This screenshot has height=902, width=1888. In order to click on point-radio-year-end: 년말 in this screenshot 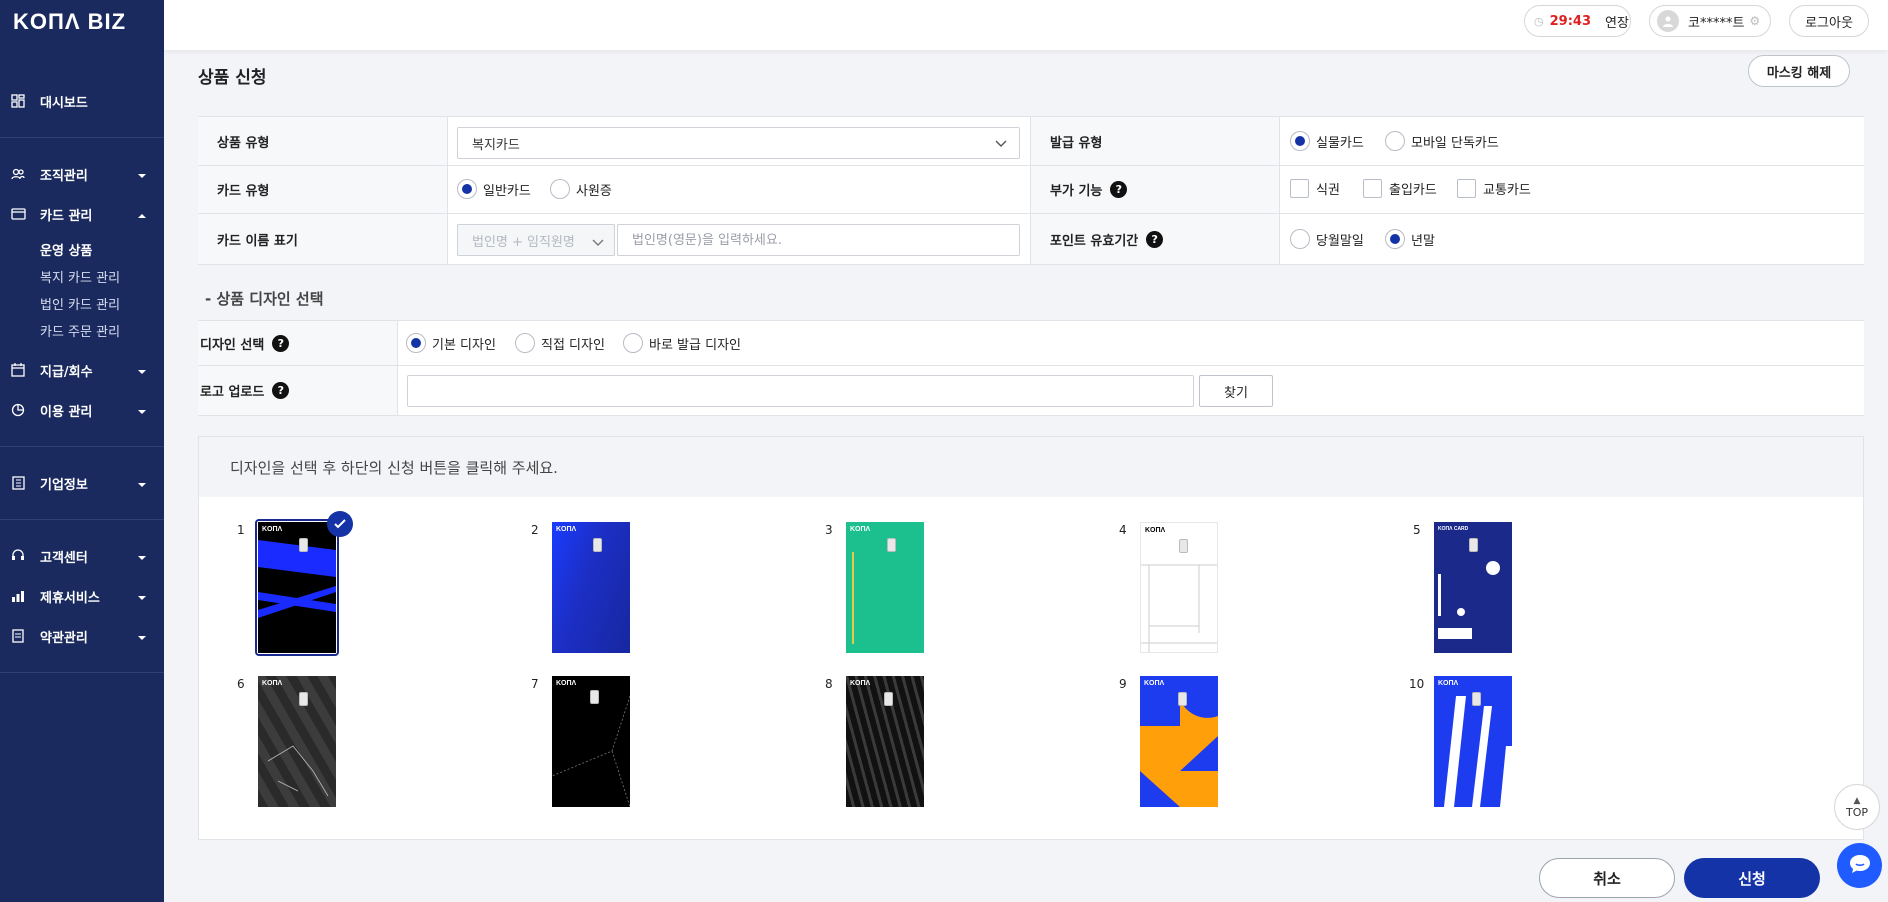, I will do `click(1410, 239)`.